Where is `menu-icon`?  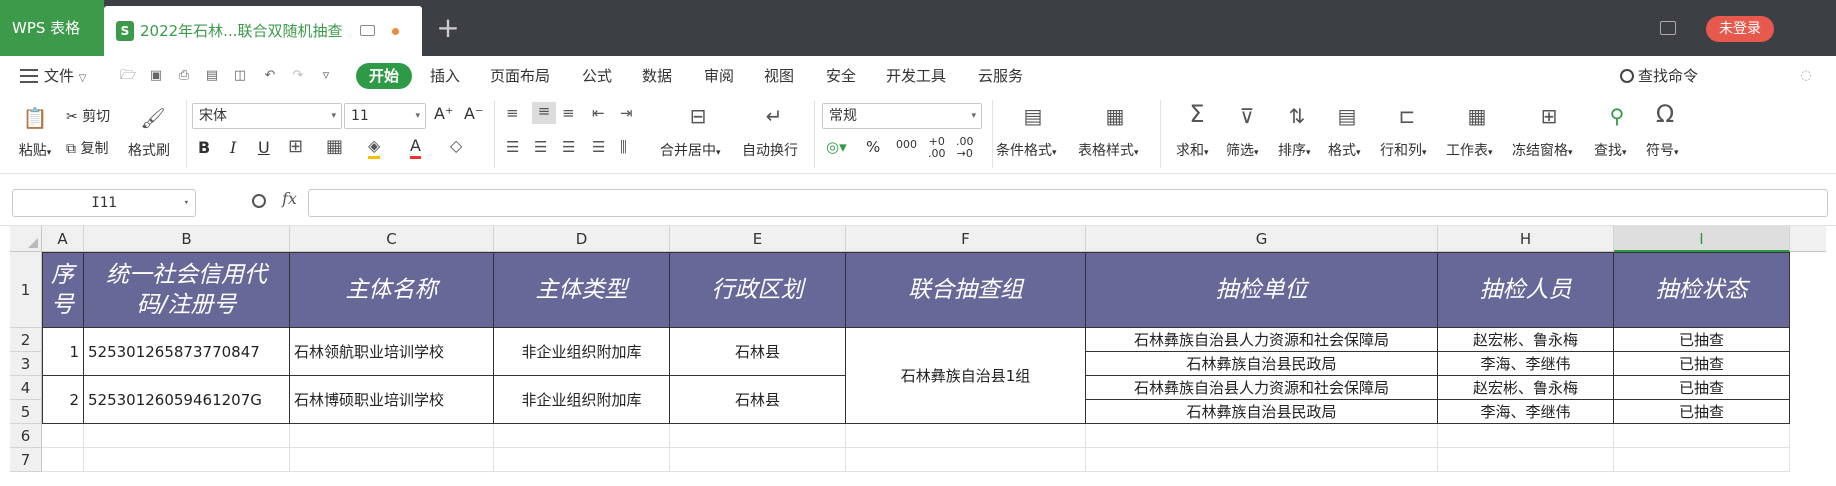
menu-icon is located at coordinates (29, 76).